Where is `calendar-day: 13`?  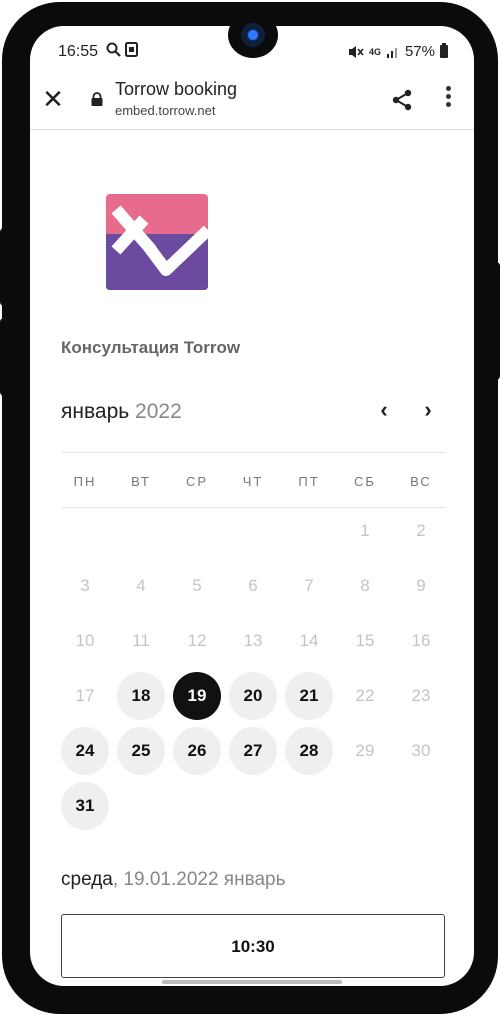 calendar-day: 13 is located at coordinates (253, 640).